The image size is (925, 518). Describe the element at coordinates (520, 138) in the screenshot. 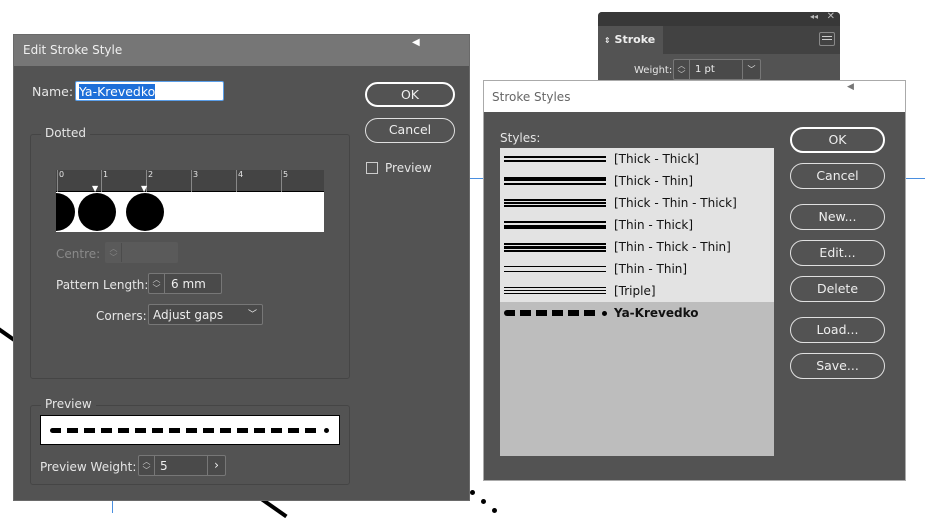

I see `styles-label: Styles:` at that location.